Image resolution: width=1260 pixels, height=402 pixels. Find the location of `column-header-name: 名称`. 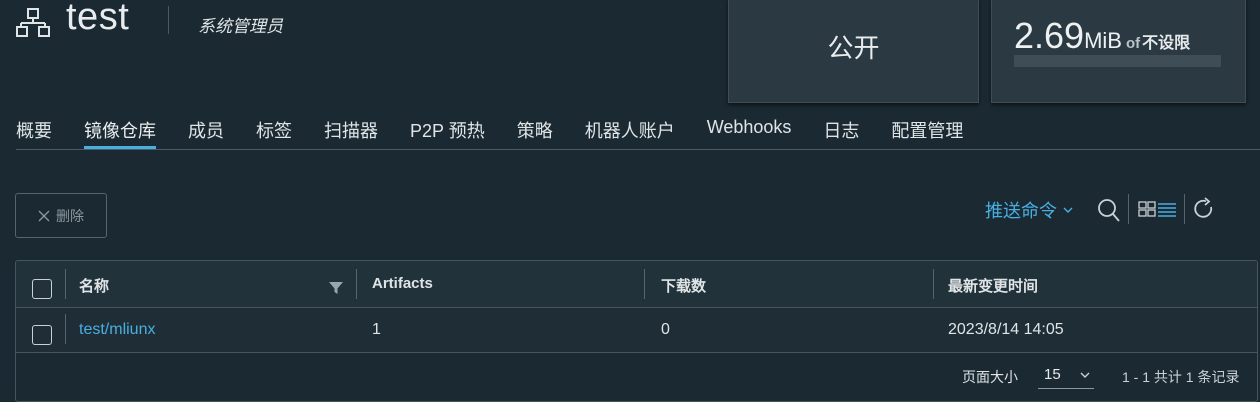

column-header-name: 名称 is located at coordinates (94, 286).